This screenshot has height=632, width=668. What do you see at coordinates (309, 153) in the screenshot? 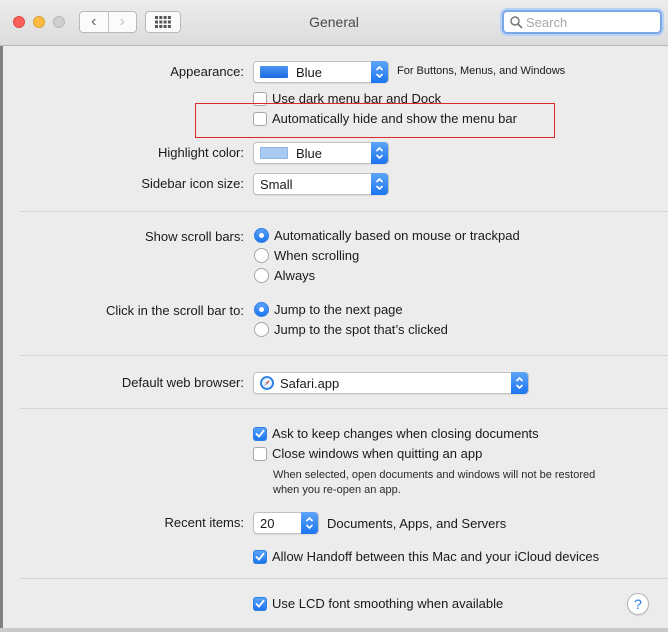
I see `highlight-color-value: Blue` at bounding box center [309, 153].